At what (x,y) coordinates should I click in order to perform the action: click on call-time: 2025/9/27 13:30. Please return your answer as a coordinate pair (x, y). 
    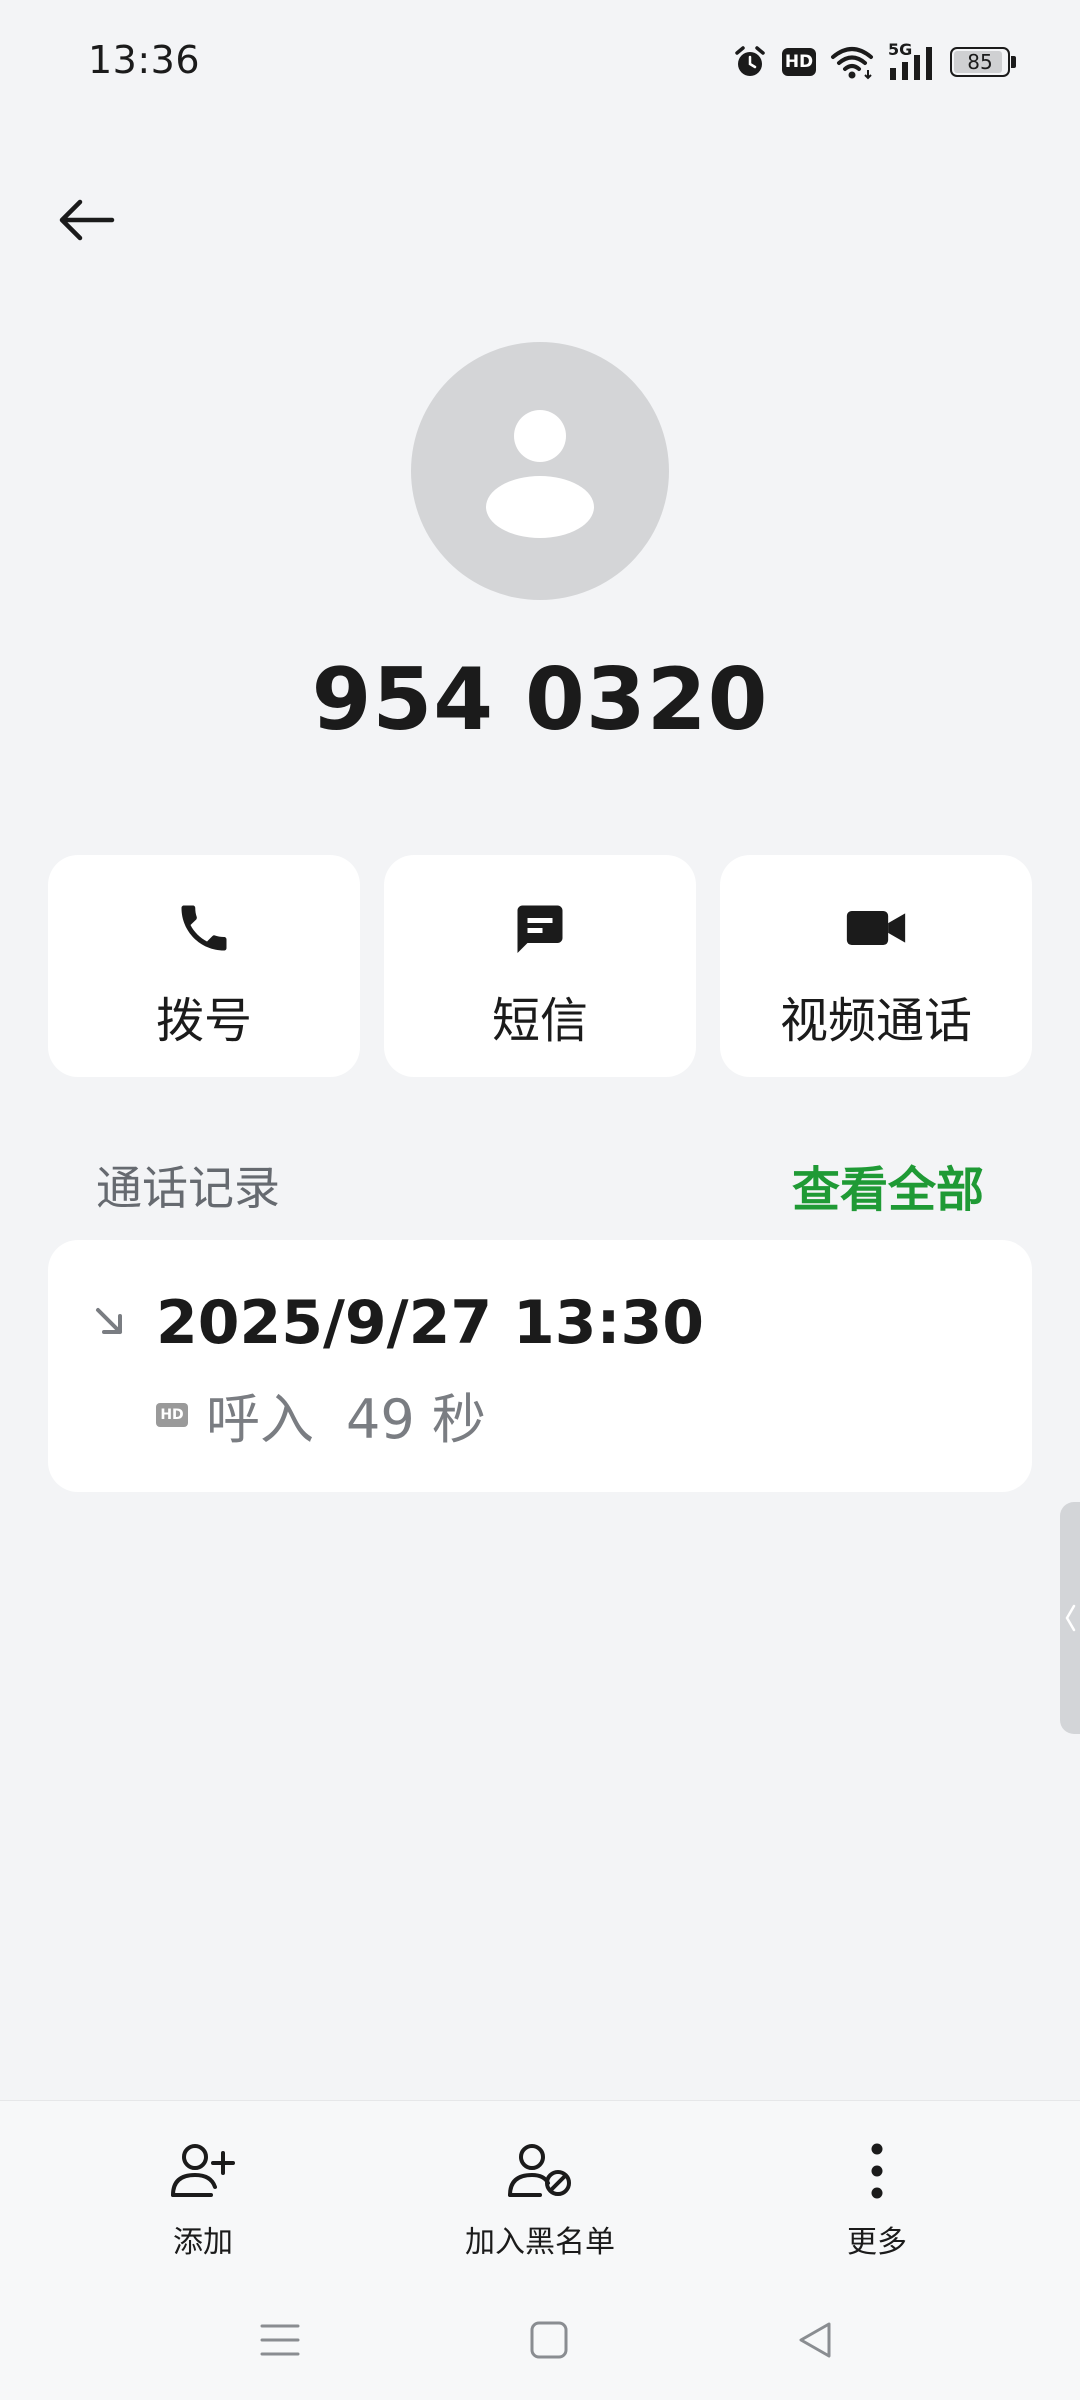
    Looking at the image, I should click on (430, 1323).